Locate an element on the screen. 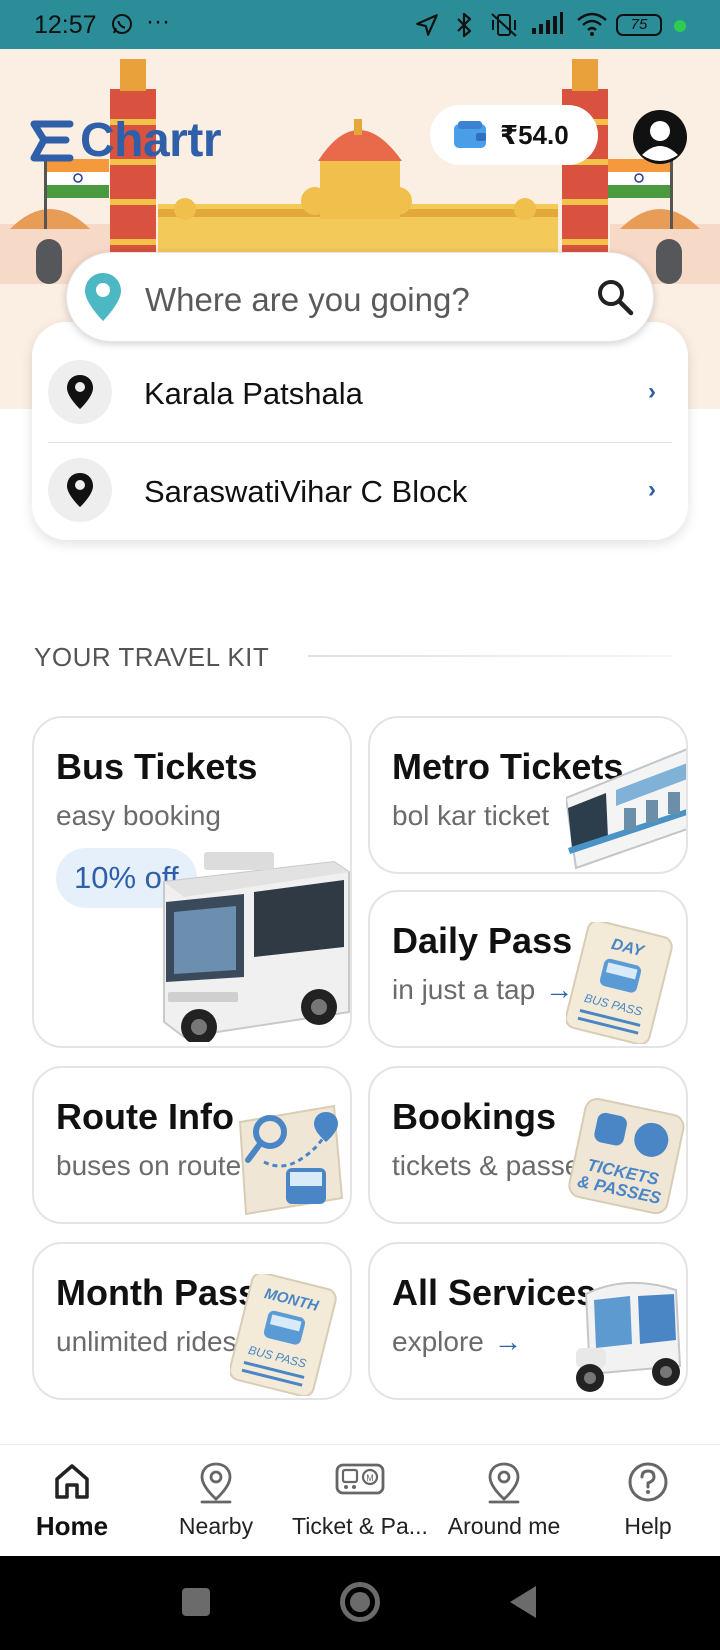 The width and height of the screenshot is (720, 1650). metro-train-illustration is located at coordinates (626, 809).